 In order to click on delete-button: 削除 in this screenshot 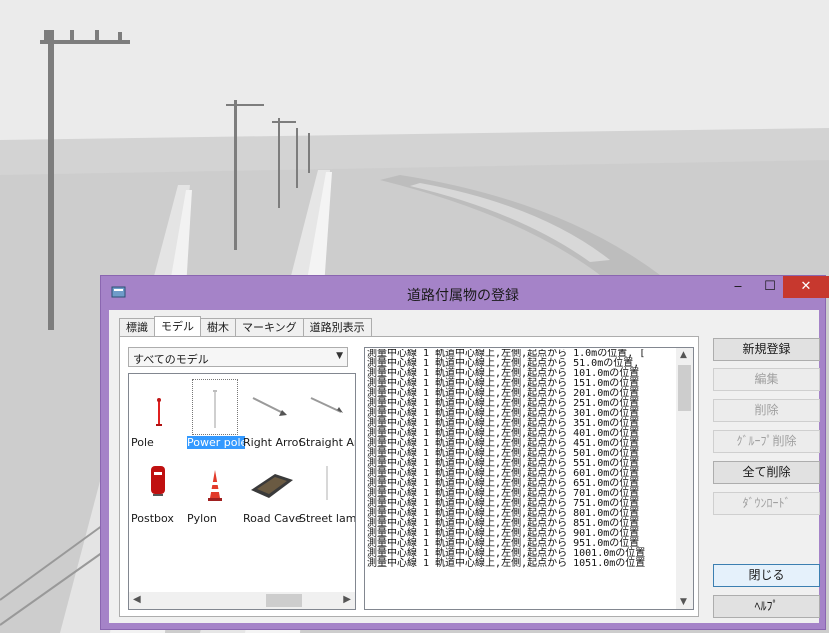, I will do `click(766, 410)`.